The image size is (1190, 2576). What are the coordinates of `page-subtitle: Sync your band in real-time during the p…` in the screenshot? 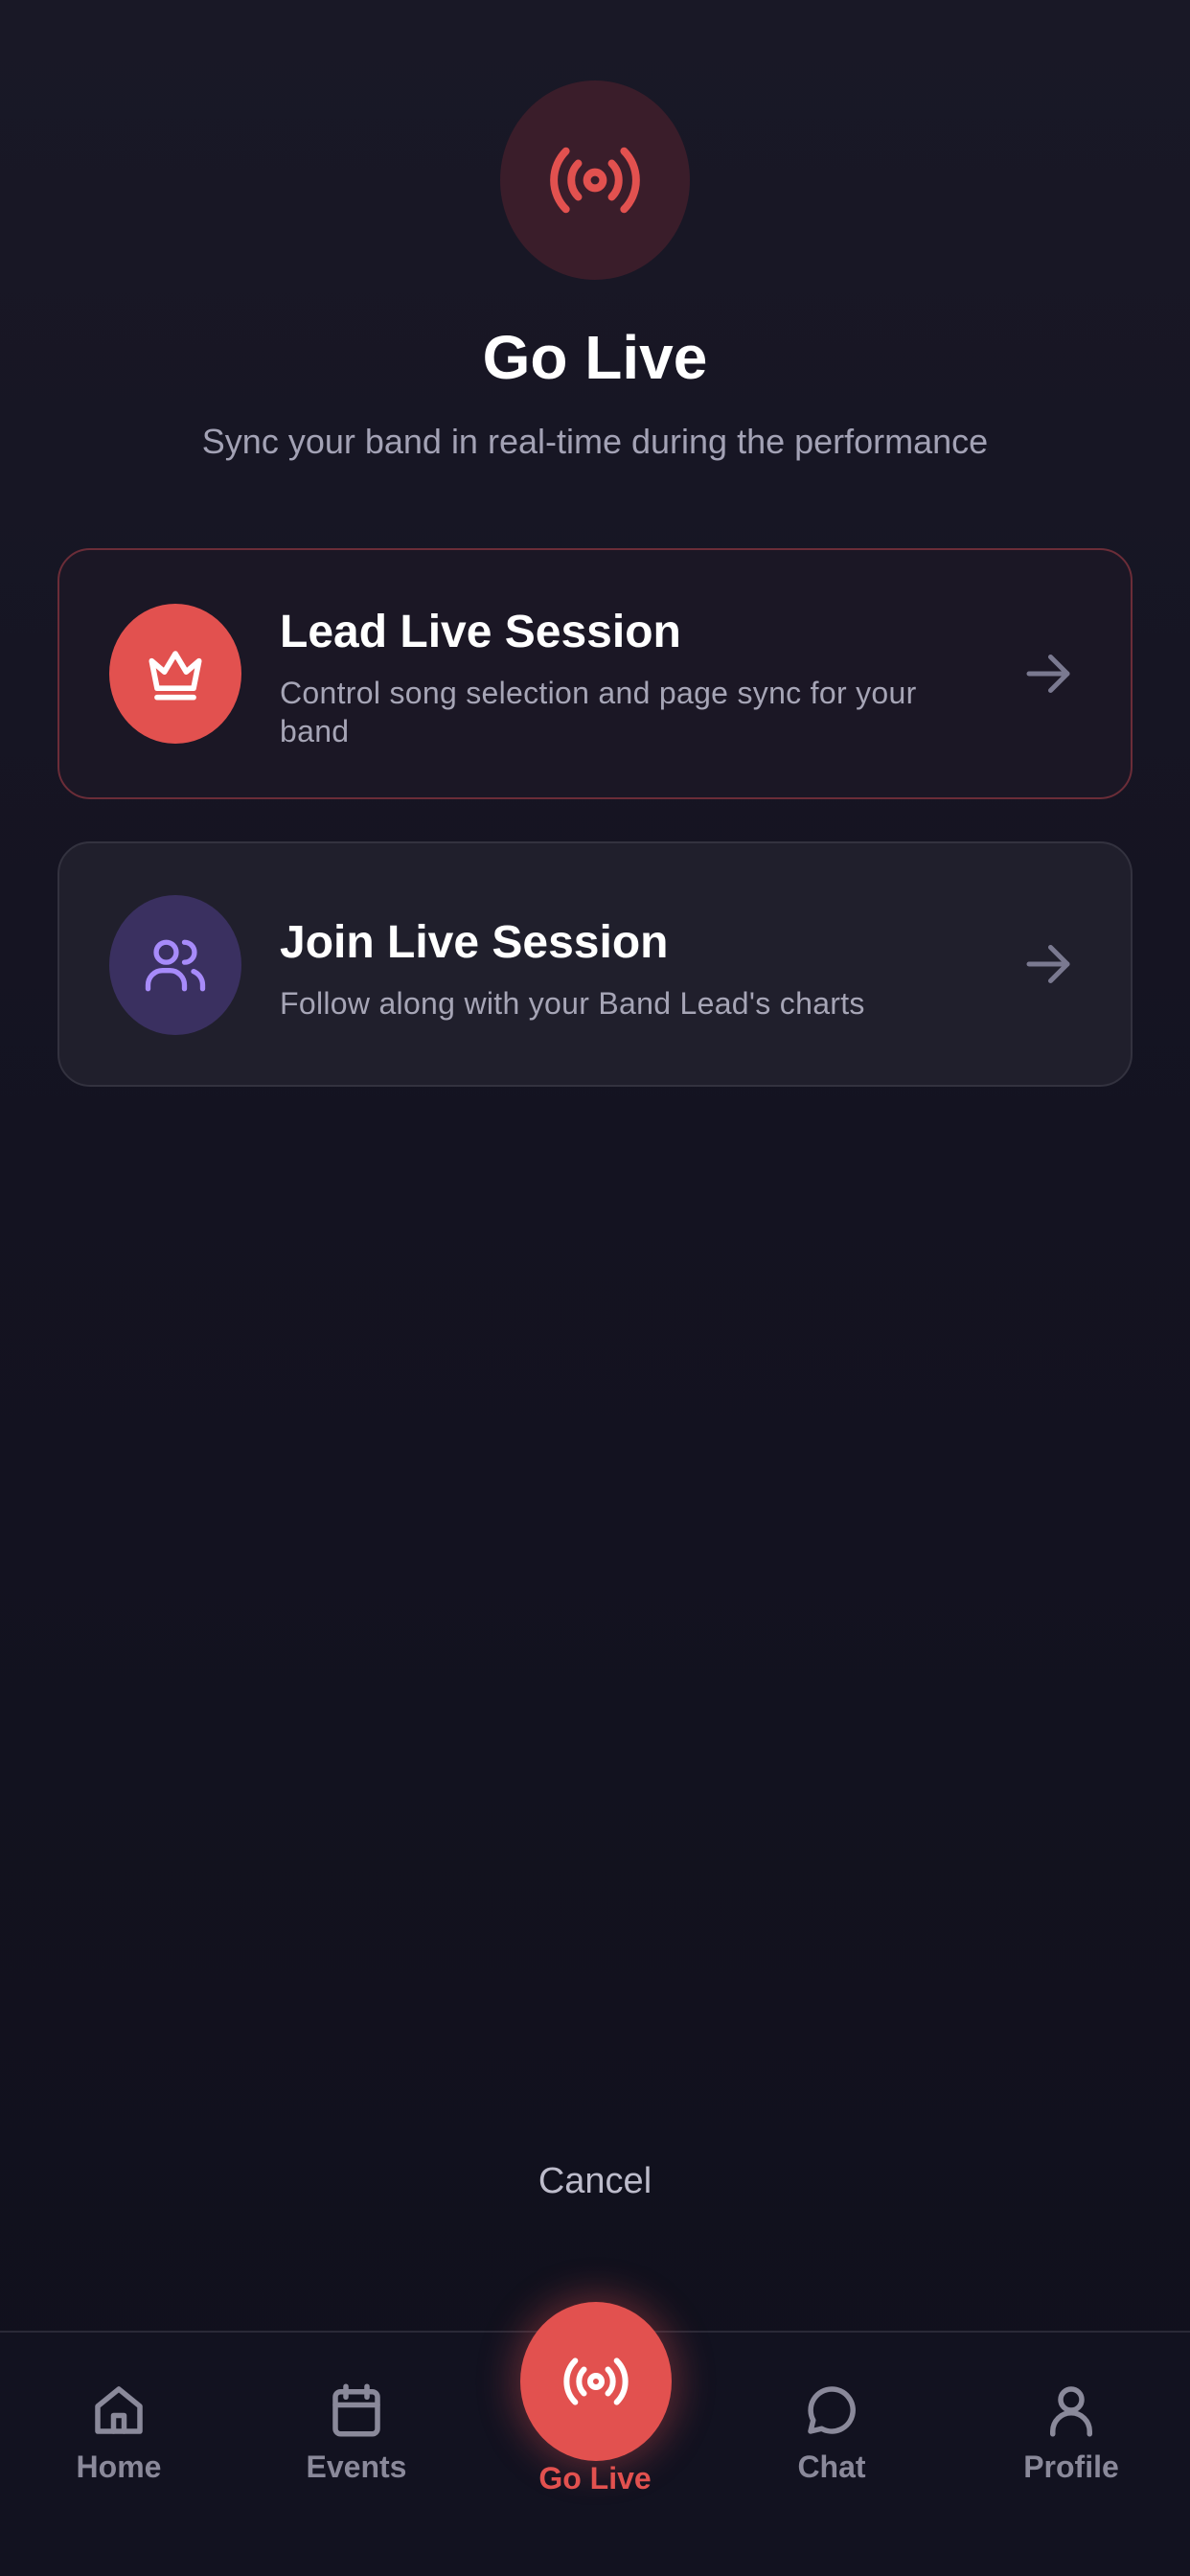 It's located at (595, 441).